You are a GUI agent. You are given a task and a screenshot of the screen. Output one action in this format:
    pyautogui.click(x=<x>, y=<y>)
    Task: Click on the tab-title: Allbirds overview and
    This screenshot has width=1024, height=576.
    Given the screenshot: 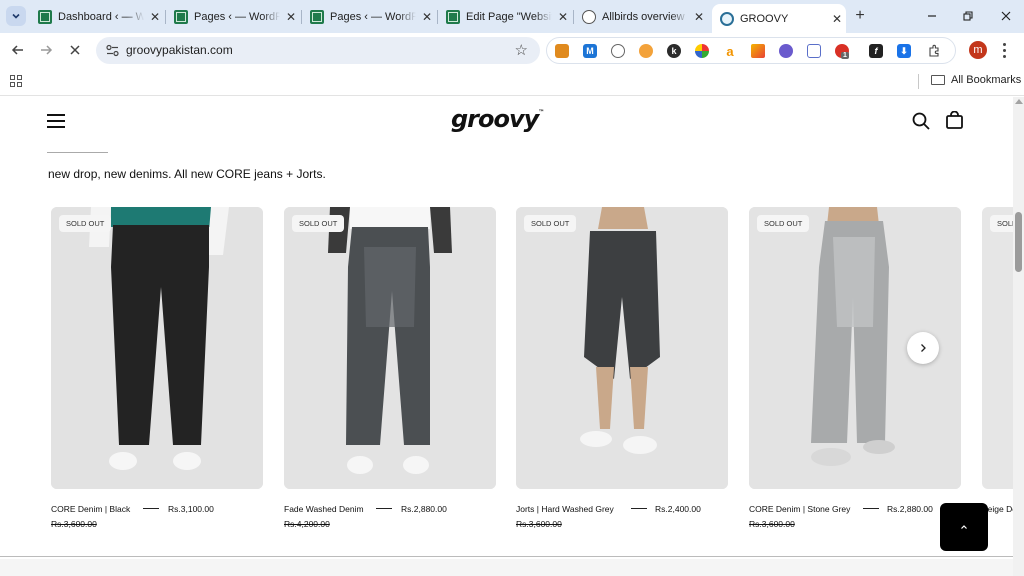 What is the action you would take?
    pyautogui.click(x=645, y=17)
    